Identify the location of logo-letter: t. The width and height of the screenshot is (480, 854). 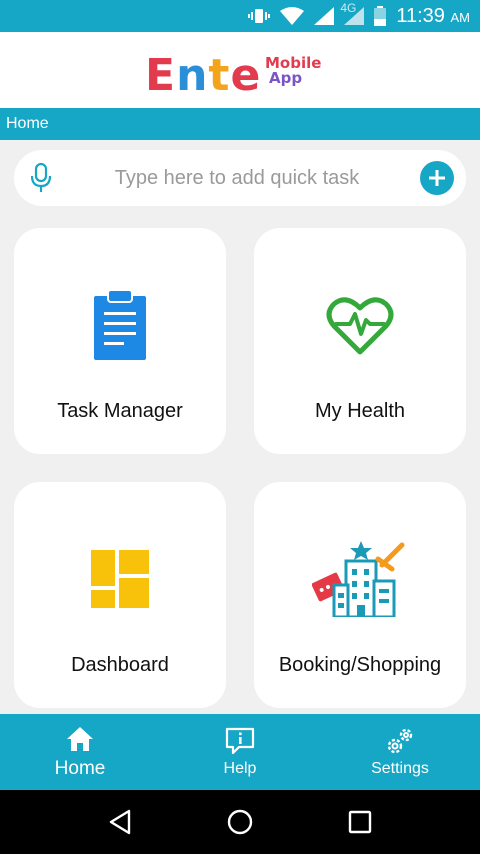
(219, 75).